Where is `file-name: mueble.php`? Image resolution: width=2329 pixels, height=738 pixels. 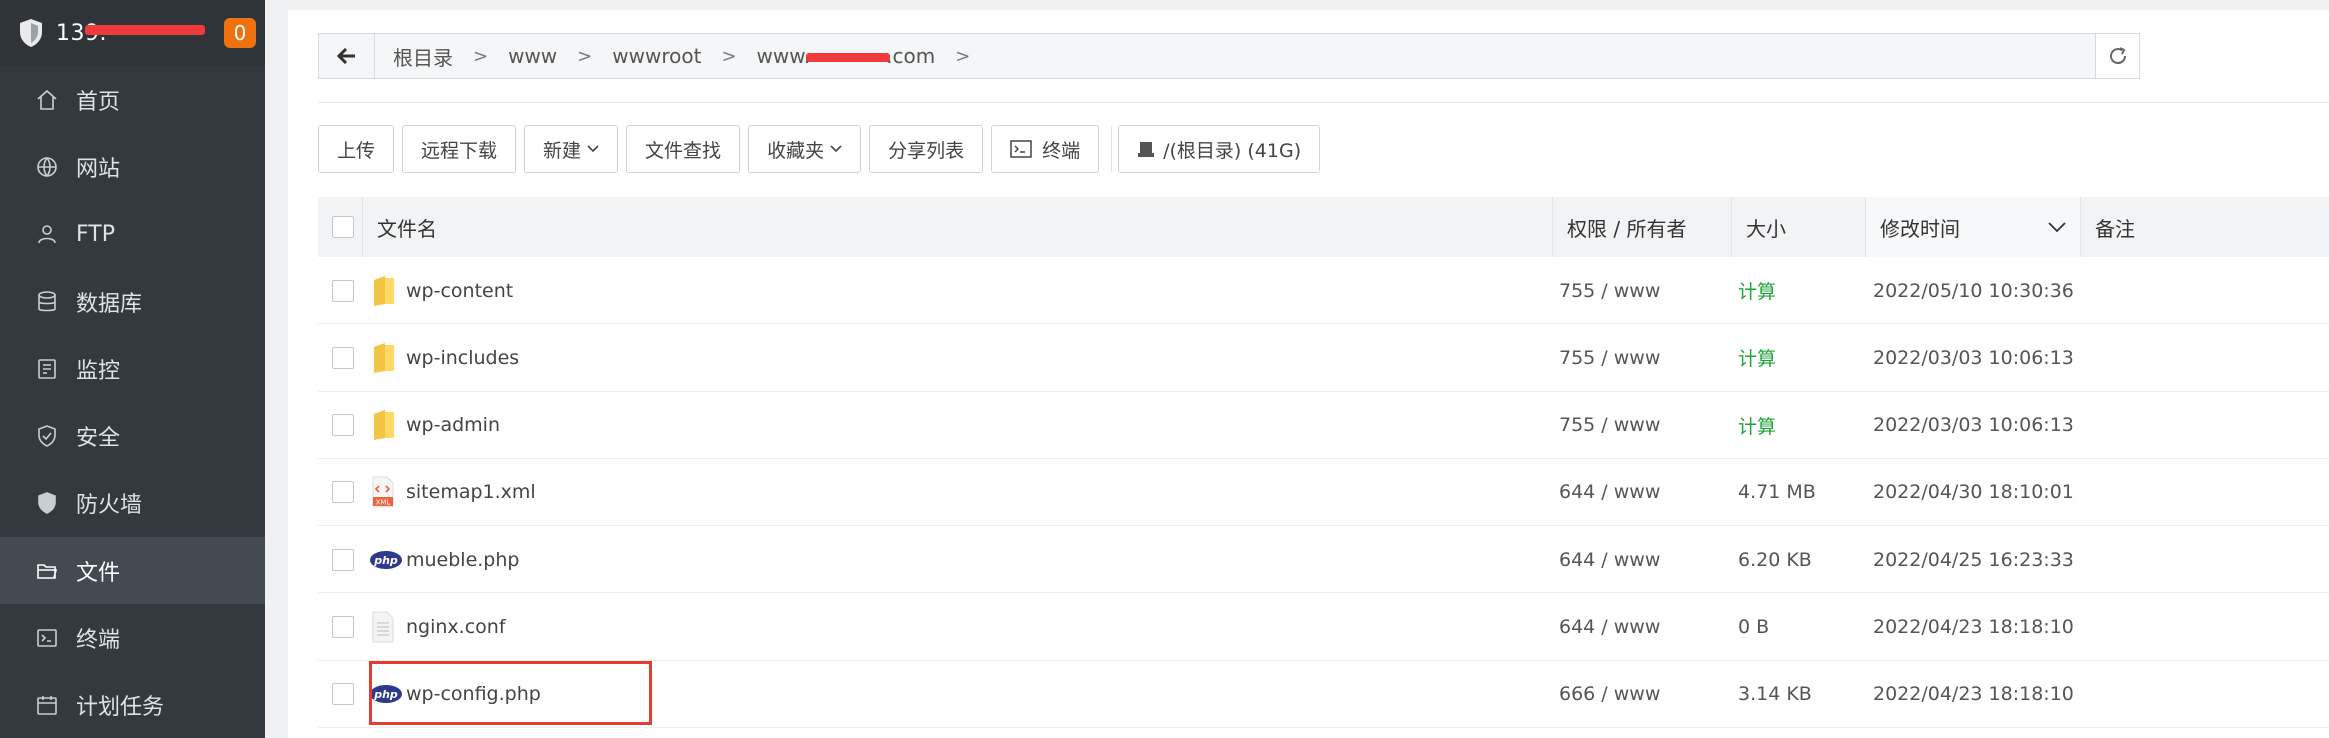 file-name: mueble.php is located at coordinates (462, 560).